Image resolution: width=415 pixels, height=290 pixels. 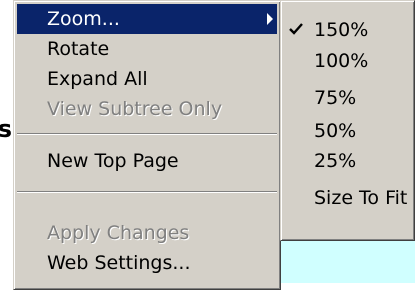 I want to click on menu-item-label: Apply Changes, so click(x=118, y=233).